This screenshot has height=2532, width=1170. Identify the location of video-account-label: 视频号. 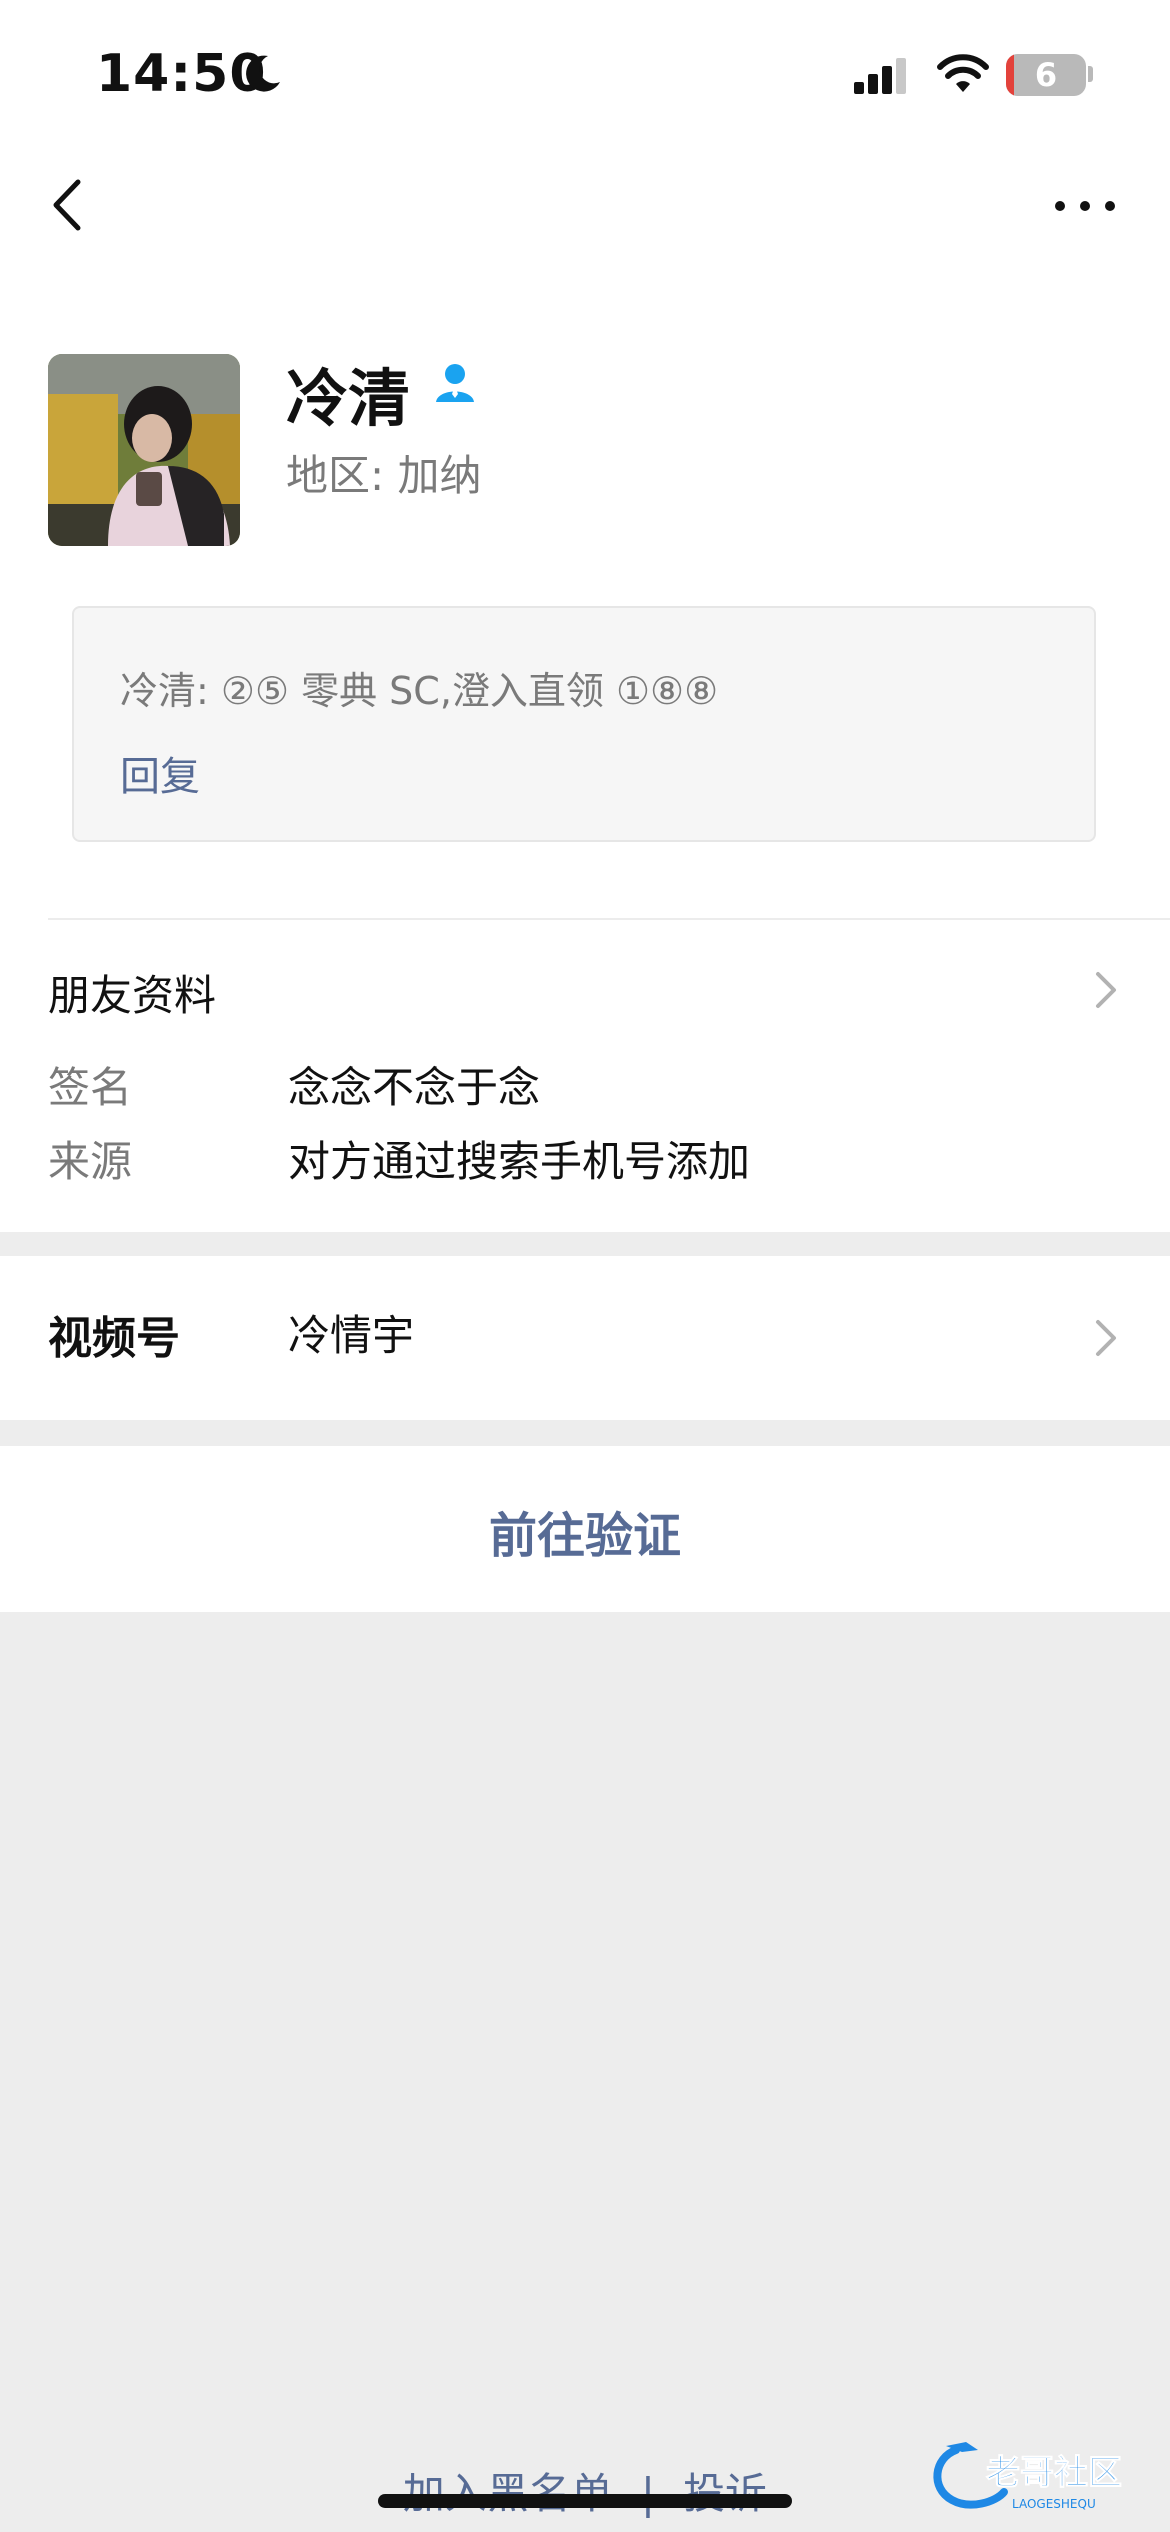
(114, 1338).